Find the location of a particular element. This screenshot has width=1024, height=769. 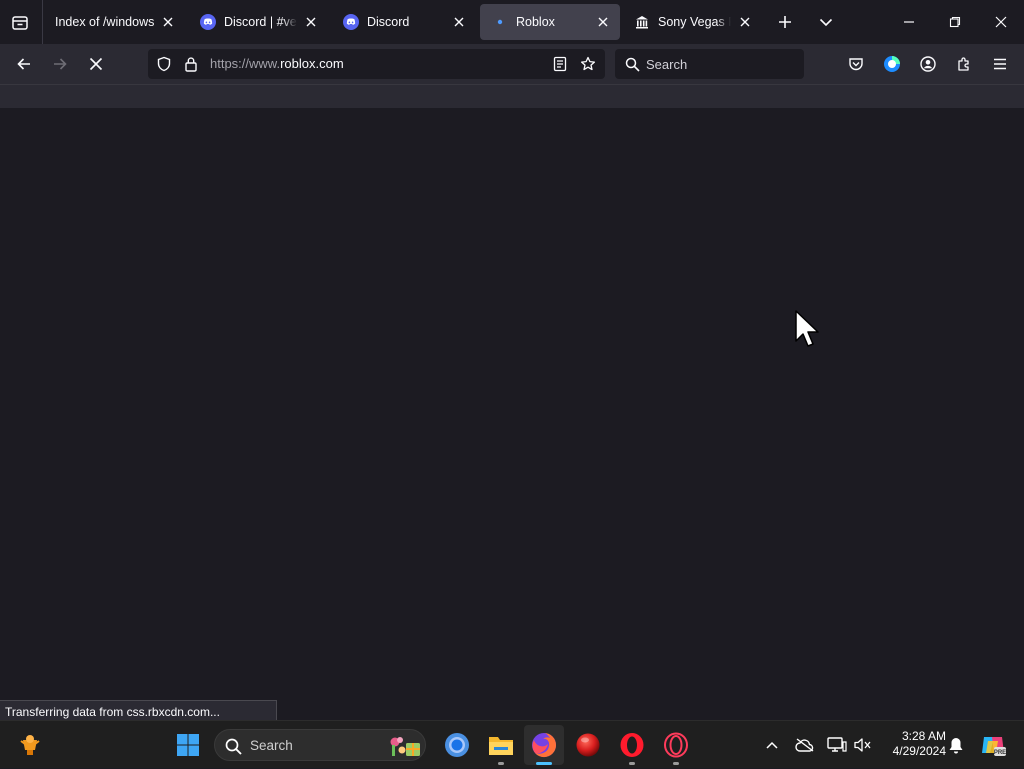

pocket-icon is located at coordinates (856, 64).